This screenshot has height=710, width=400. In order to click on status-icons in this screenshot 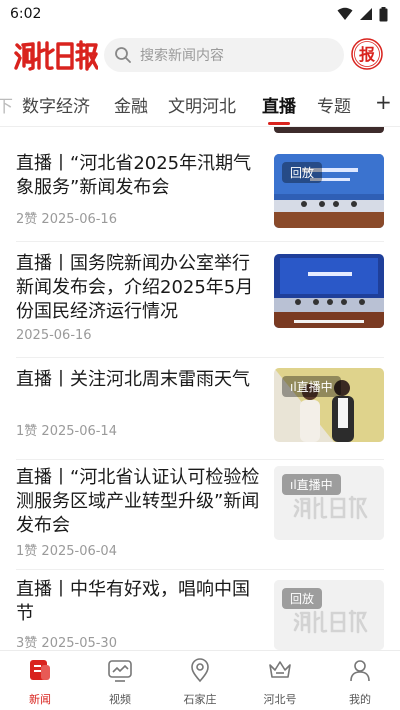, I will do `click(362, 14)`.